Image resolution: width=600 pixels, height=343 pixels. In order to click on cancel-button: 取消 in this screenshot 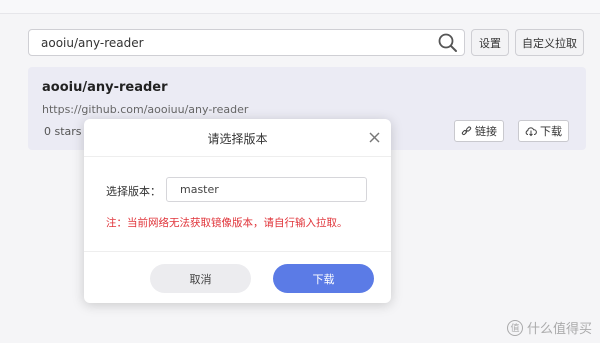, I will do `click(200, 278)`.